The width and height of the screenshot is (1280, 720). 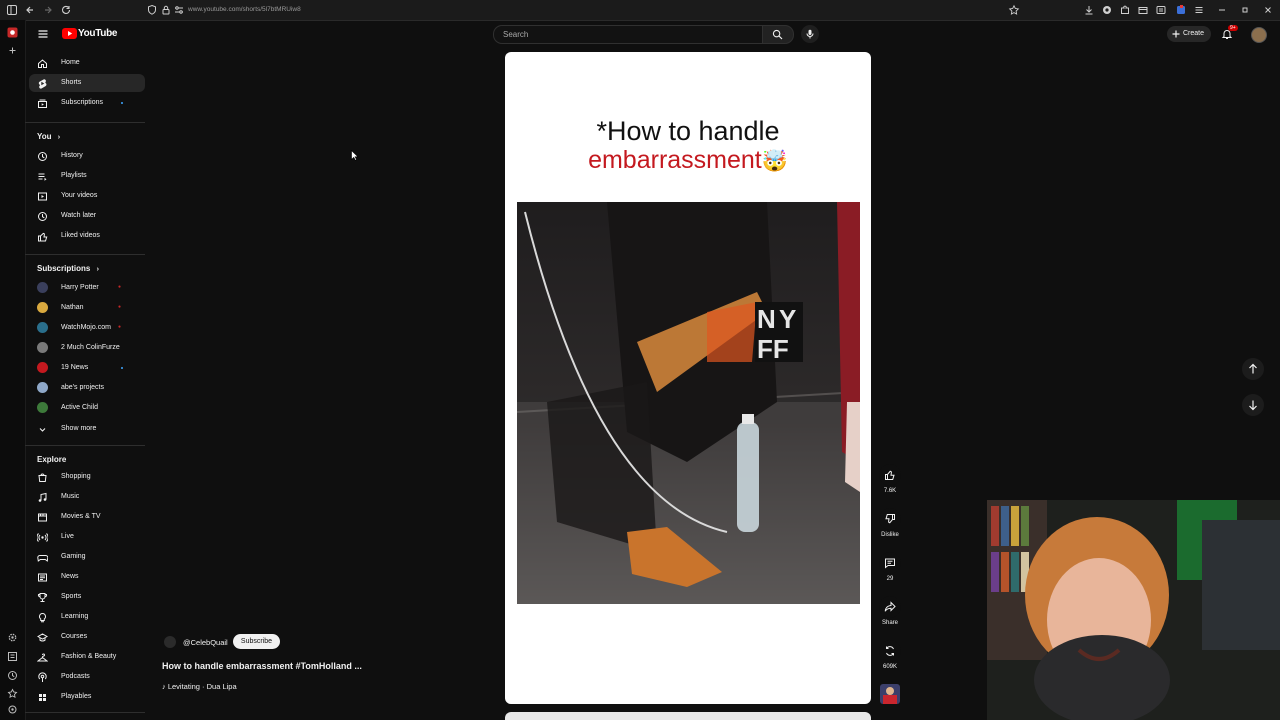 I want to click on sidebar-item-subscriptions: Subscriptions, so click(x=87, y=103).